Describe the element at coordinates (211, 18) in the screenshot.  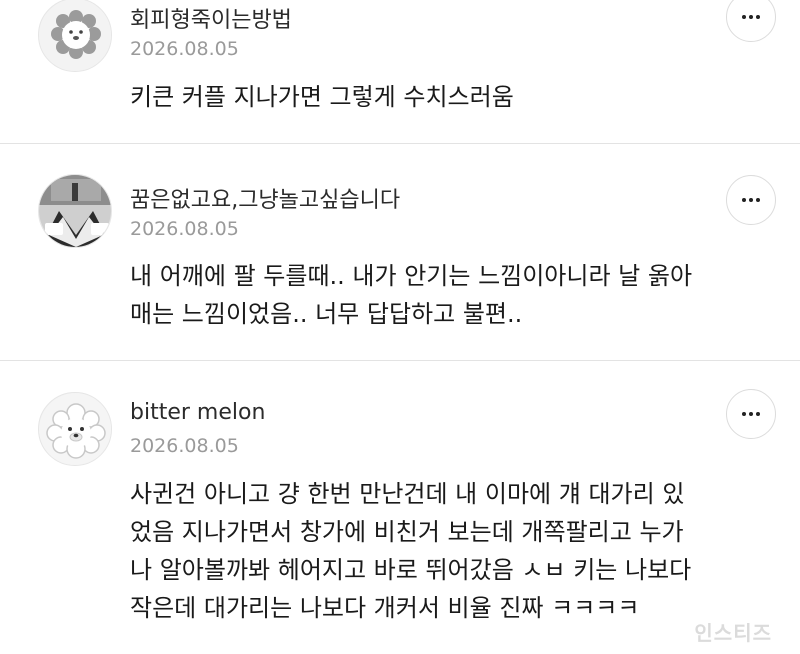
I see `comment-username: 회피형죽이는방법` at that location.